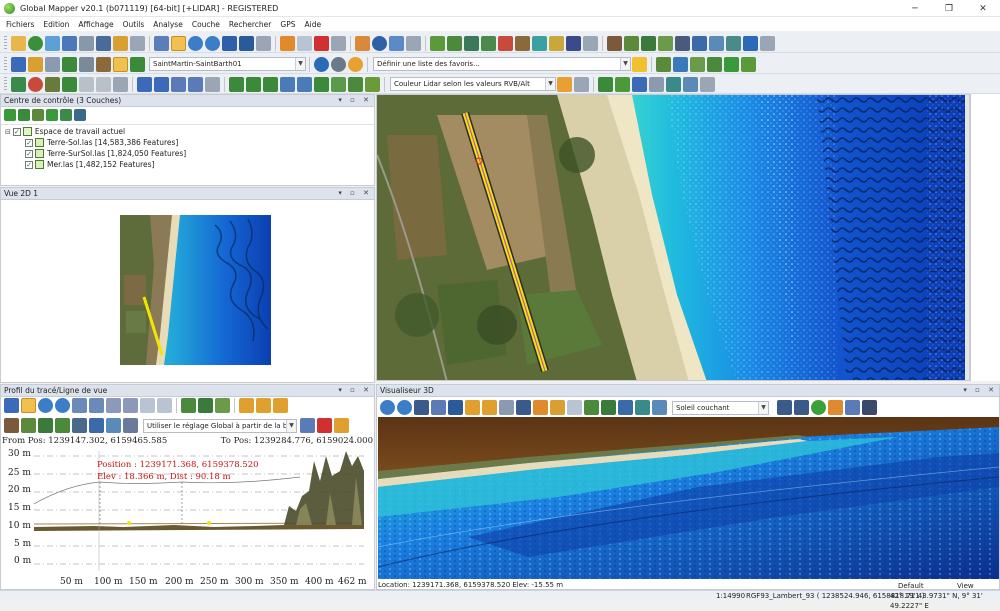 The width and height of the screenshot is (1000, 611). I want to click on menu-affichage: Affichage, so click(95, 24).